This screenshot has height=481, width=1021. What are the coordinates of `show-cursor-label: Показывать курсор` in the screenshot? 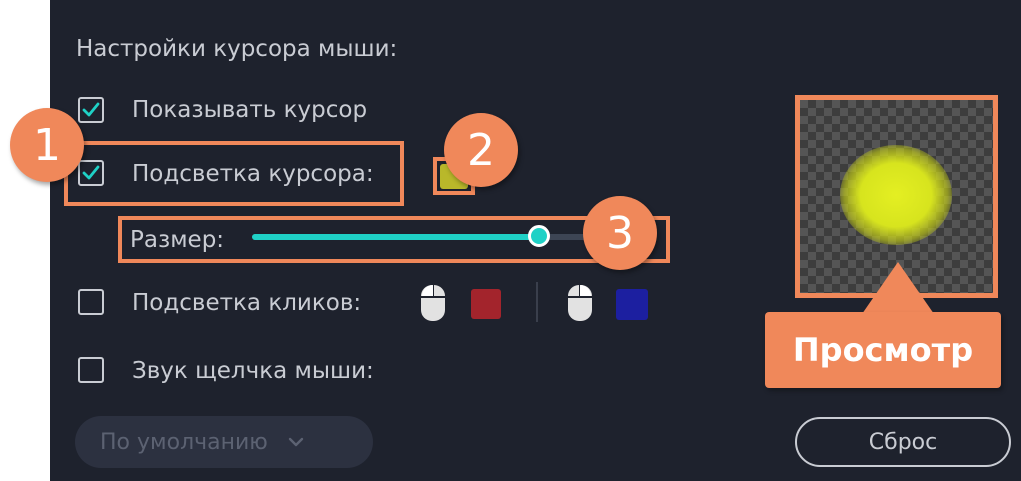 It's located at (250, 110).